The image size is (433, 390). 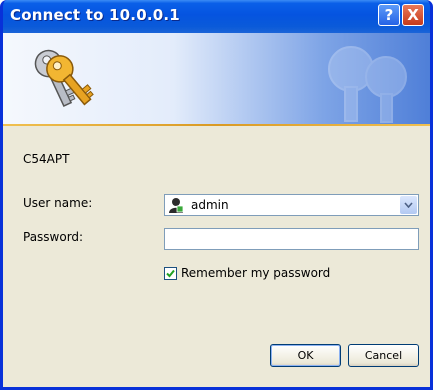 I want to click on remember-checkbox-box, so click(x=170, y=273).